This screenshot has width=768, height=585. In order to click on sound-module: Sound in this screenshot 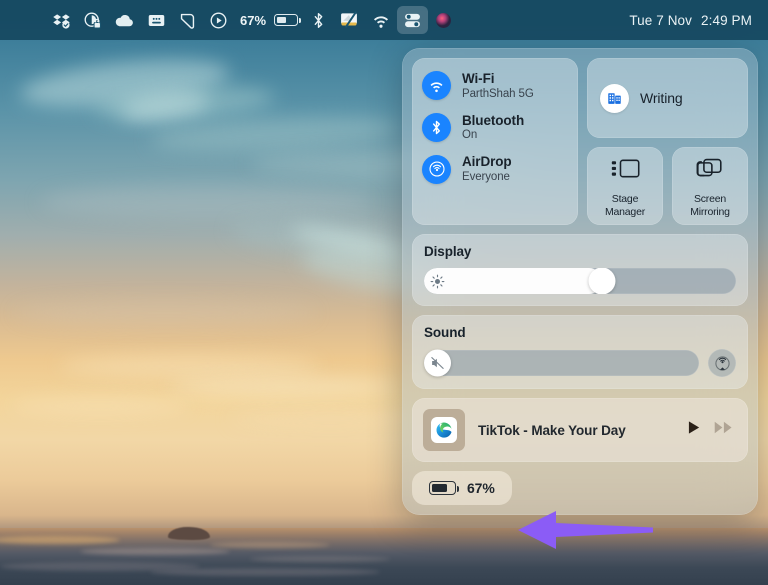, I will do `click(580, 352)`.